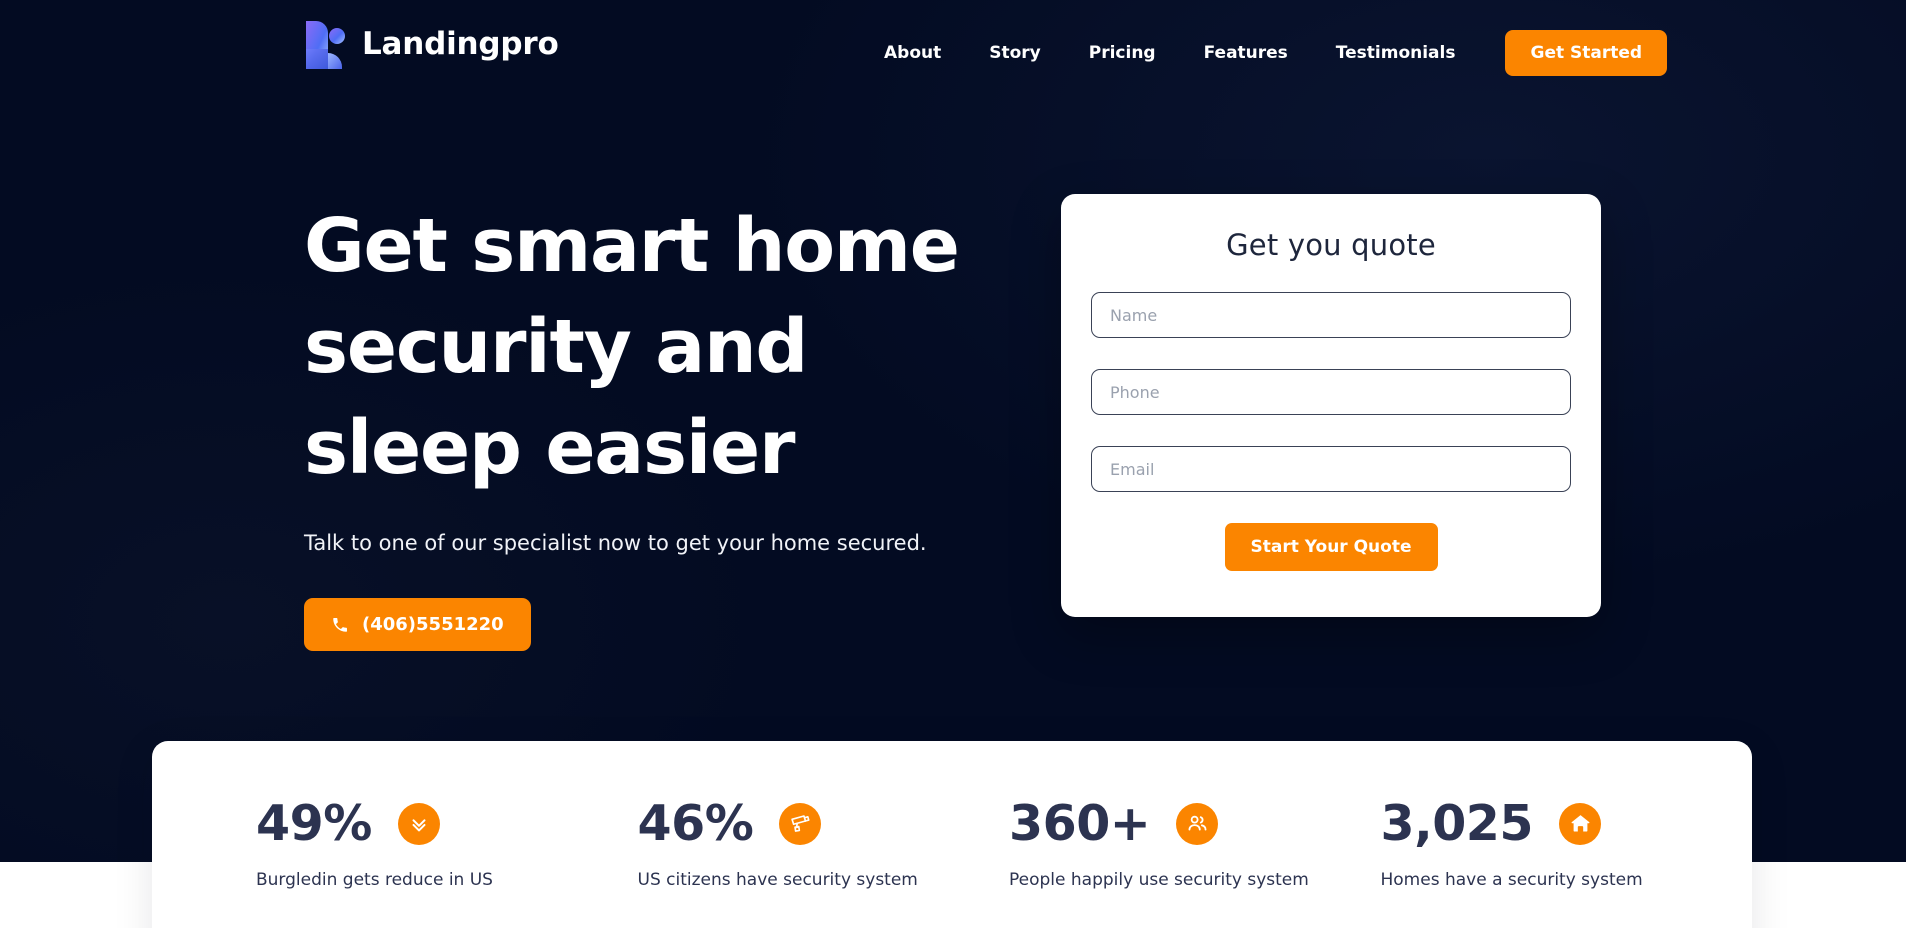  What do you see at coordinates (1511, 880) in the screenshot?
I see `stat-label: Homes have a security system` at bounding box center [1511, 880].